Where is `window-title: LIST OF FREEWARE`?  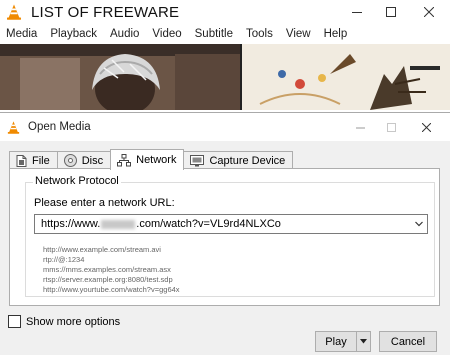 window-title: LIST OF FREEWARE is located at coordinates (105, 12).